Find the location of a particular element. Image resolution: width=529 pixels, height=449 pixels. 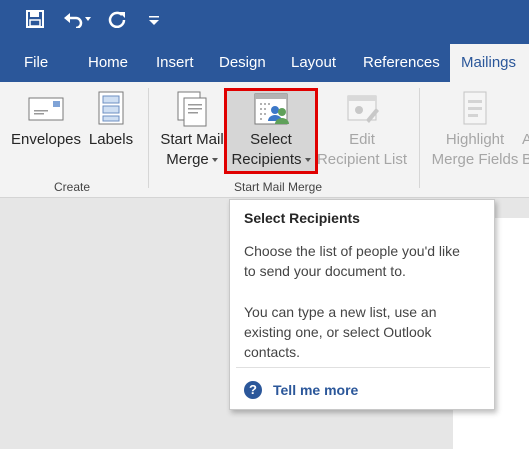

tooltip-text-line: You can type a new list, use an is located at coordinates (340, 312).